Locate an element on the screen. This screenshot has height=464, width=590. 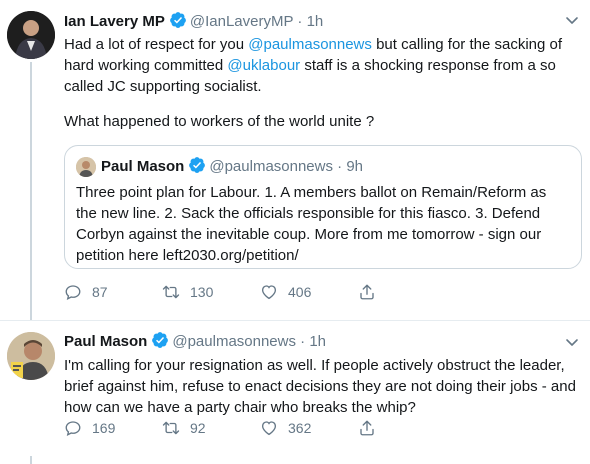
tweet-header: Paul Mason @paulmasonnews · 1h is located at coordinates (195, 343).